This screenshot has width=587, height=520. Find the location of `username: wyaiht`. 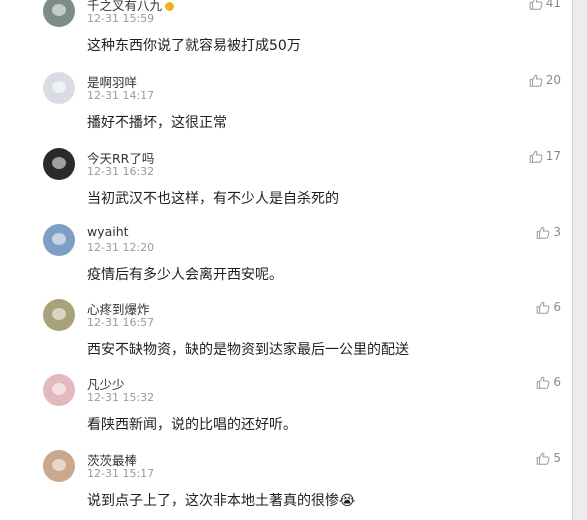

username: wyaiht is located at coordinates (108, 231).